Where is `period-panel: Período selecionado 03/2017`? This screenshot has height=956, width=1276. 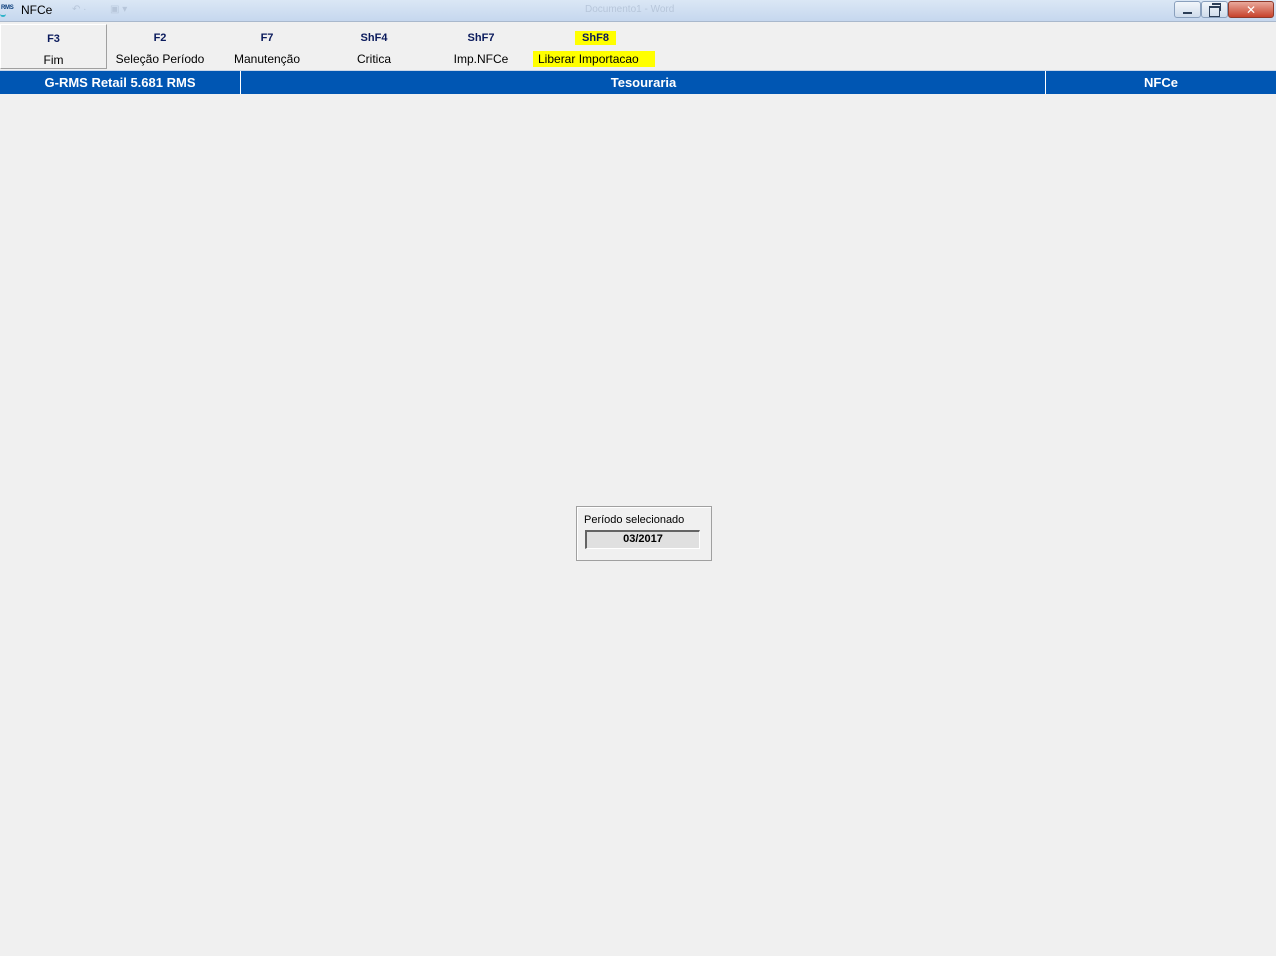 period-panel: Período selecionado 03/2017 is located at coordinates (644, 533).